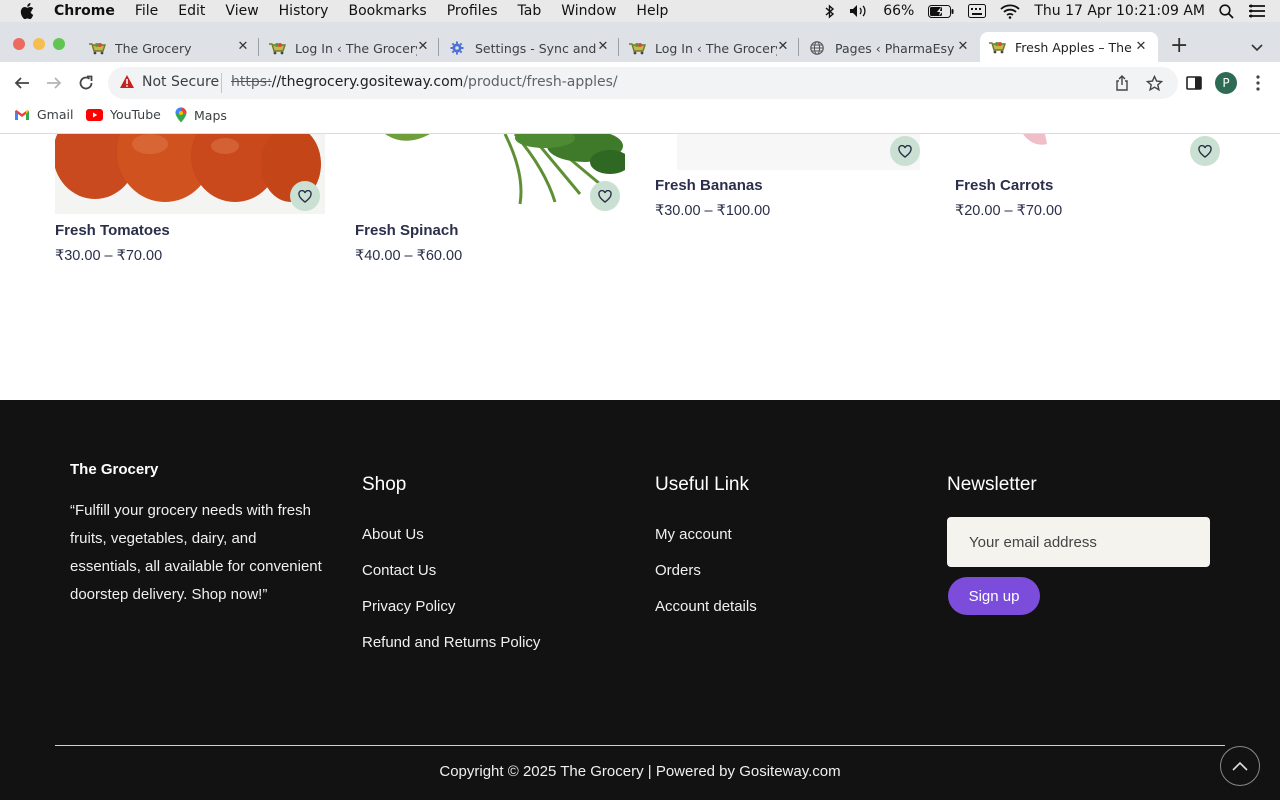 The width and height of the screenshot is (1280, 800). I want to click on keyboard-input-icon, so click(977, 11).